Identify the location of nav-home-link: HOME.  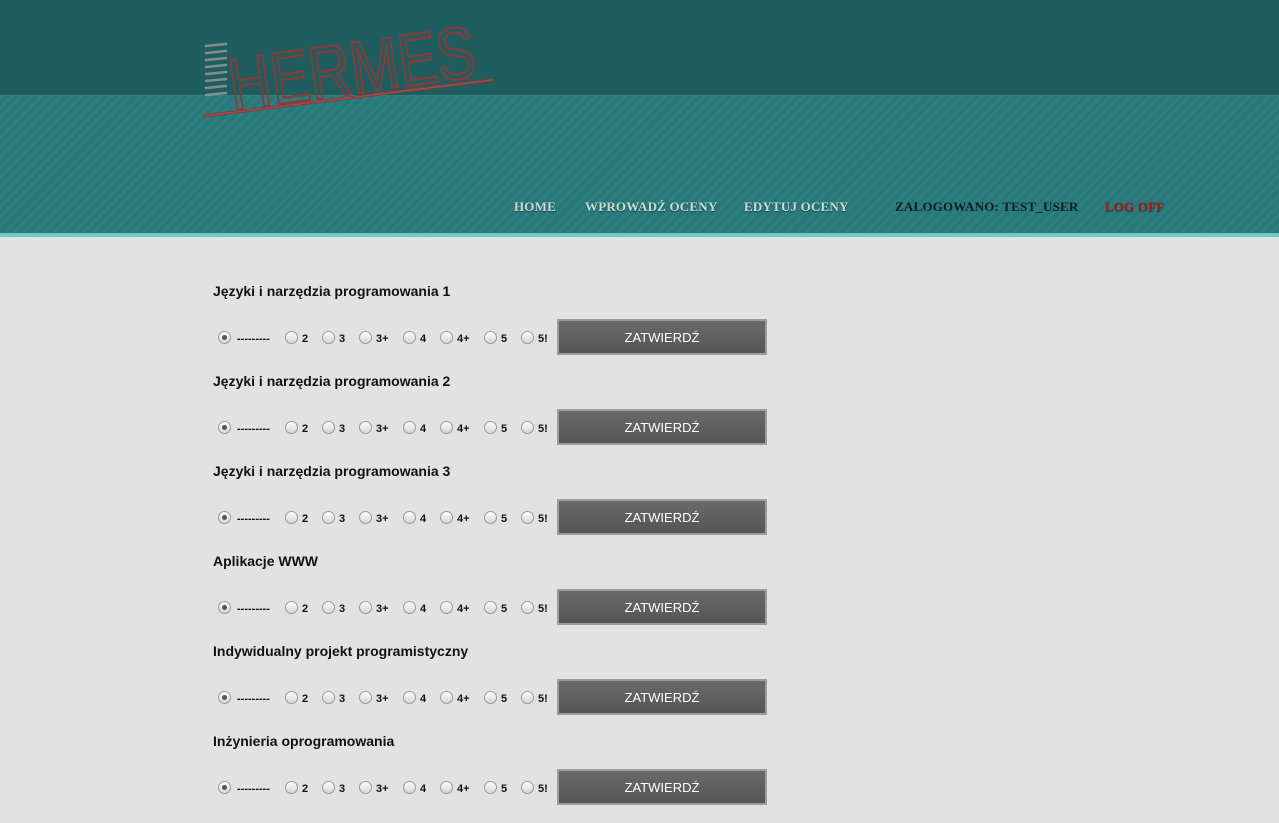
(535, 207).